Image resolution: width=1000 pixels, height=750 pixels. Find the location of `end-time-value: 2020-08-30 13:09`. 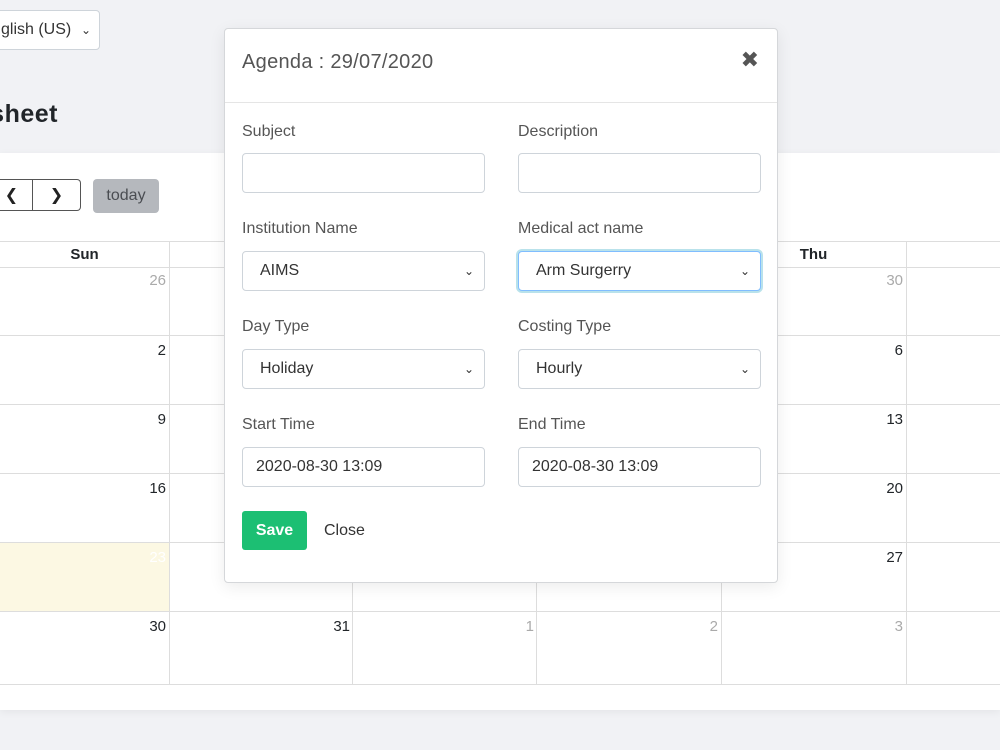

end-time-value: 2020-08-30 13:09 is located at coordinates (595, 466).